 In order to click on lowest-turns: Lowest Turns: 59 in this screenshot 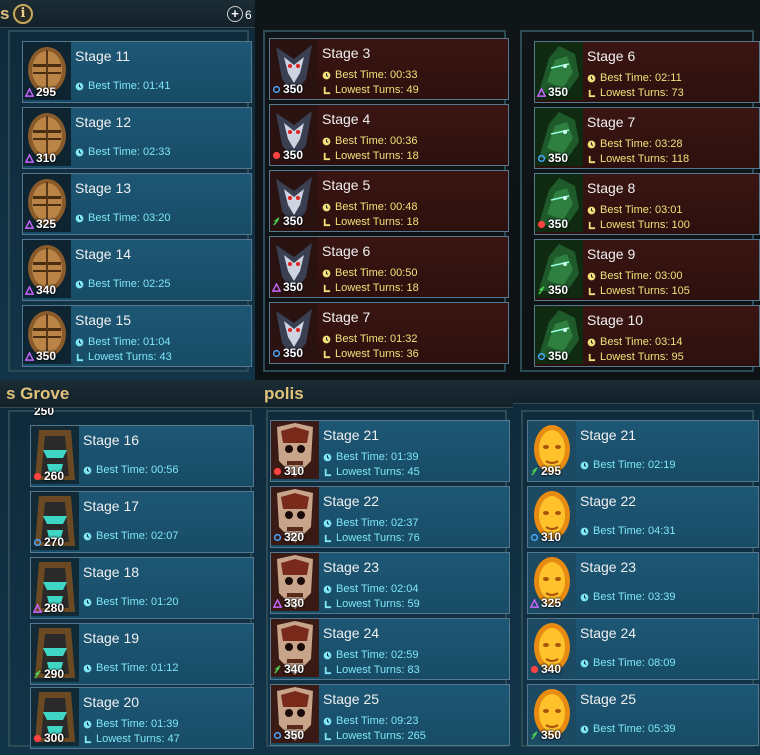, I will do `click(371, 604)`.